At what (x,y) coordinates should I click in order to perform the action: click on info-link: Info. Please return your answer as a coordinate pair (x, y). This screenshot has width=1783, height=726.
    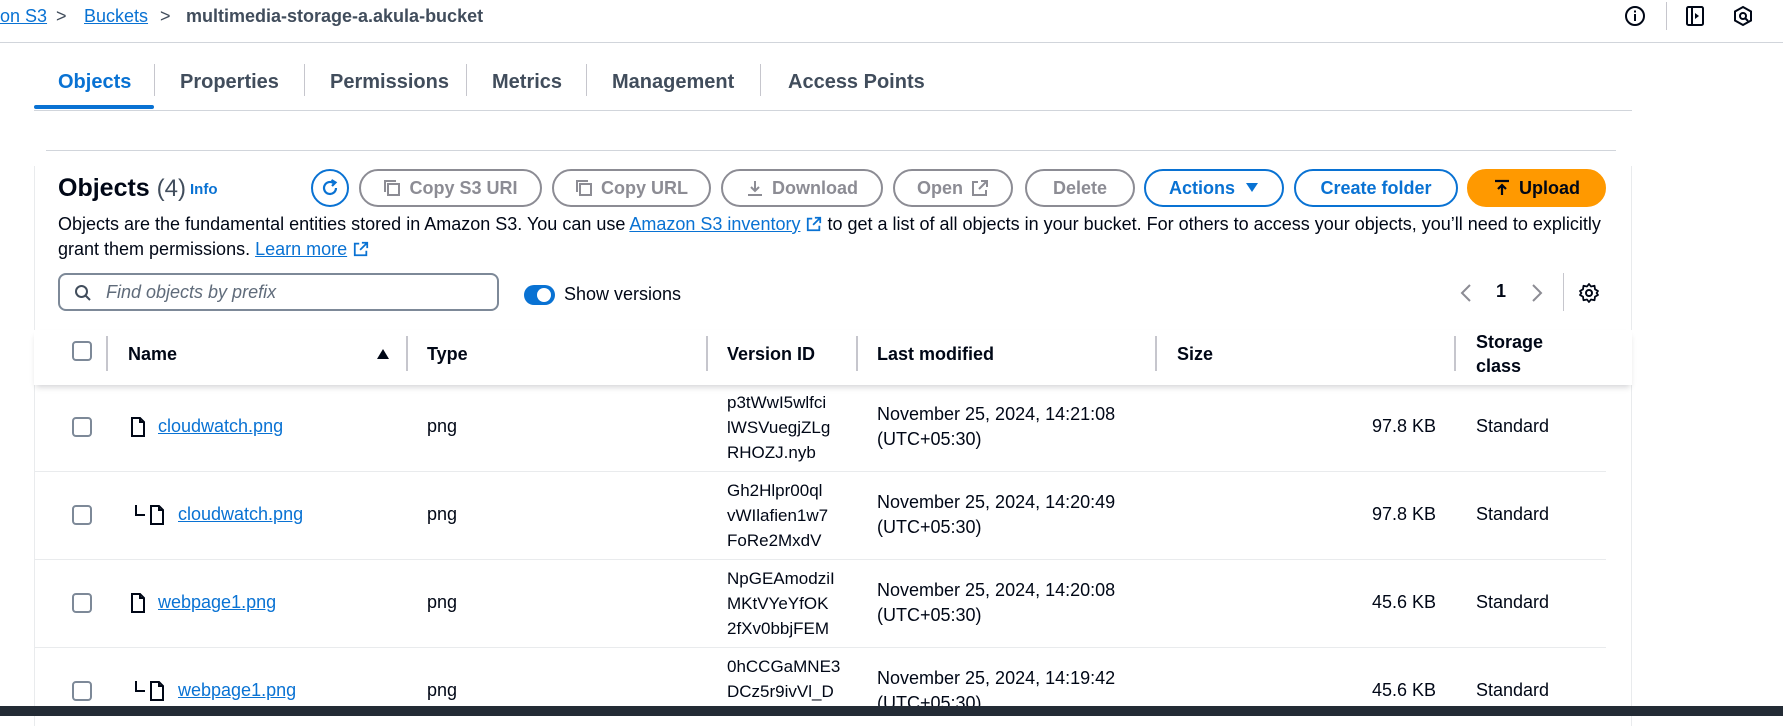
    Looking at the image, I should click on (204, 189).